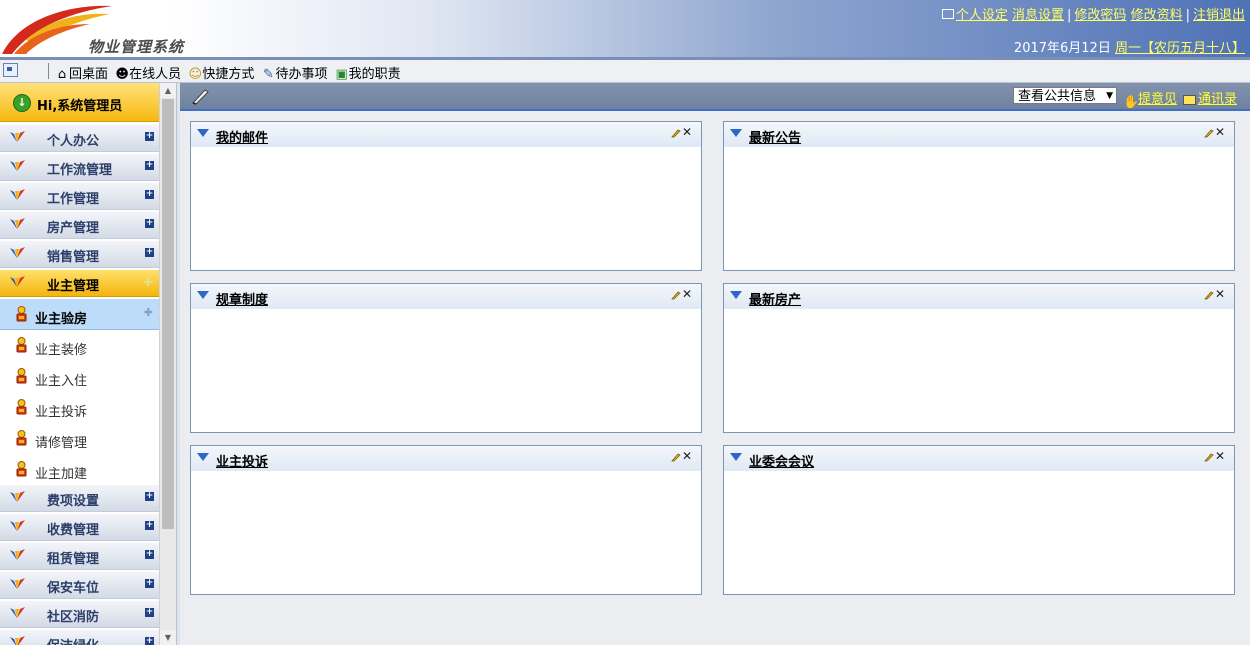 The width and height of the screenshot is (1250, 645). What do you see at coordinates (446, 134) in the screenshot?
I see `panel-header: 我的邮件 ✕` at bounding box center [446, 134].